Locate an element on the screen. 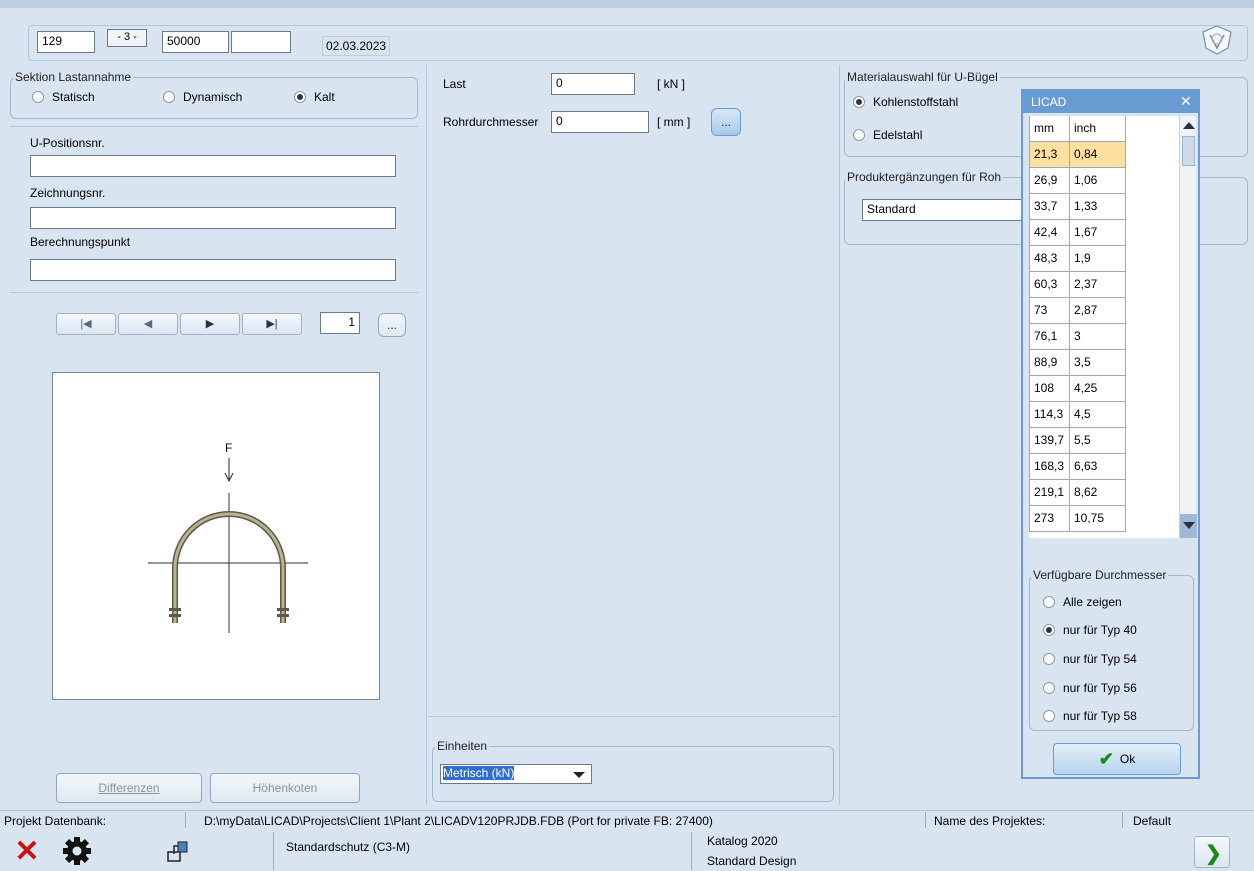  radio-statisch-circle is located at coordinates (38, 97).